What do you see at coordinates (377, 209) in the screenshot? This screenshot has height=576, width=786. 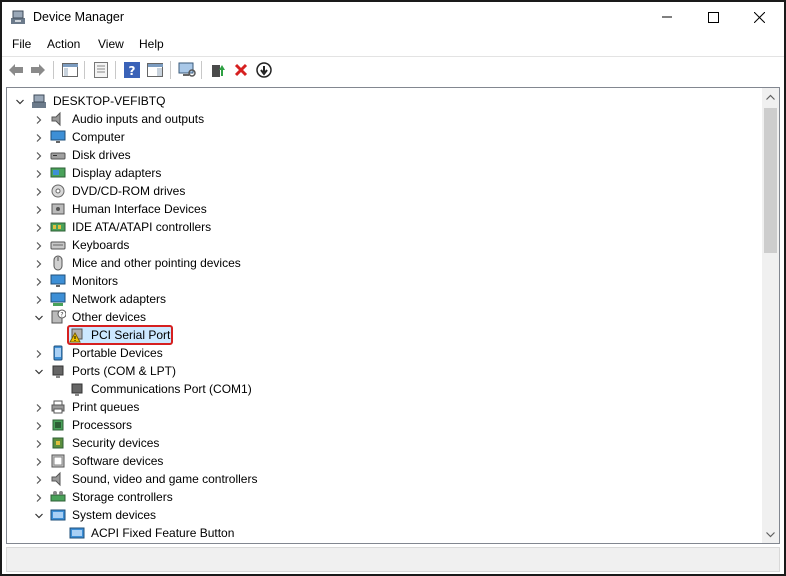 I see `tree-category-row: Human Interface Devices` at bounding box center [377, 209].